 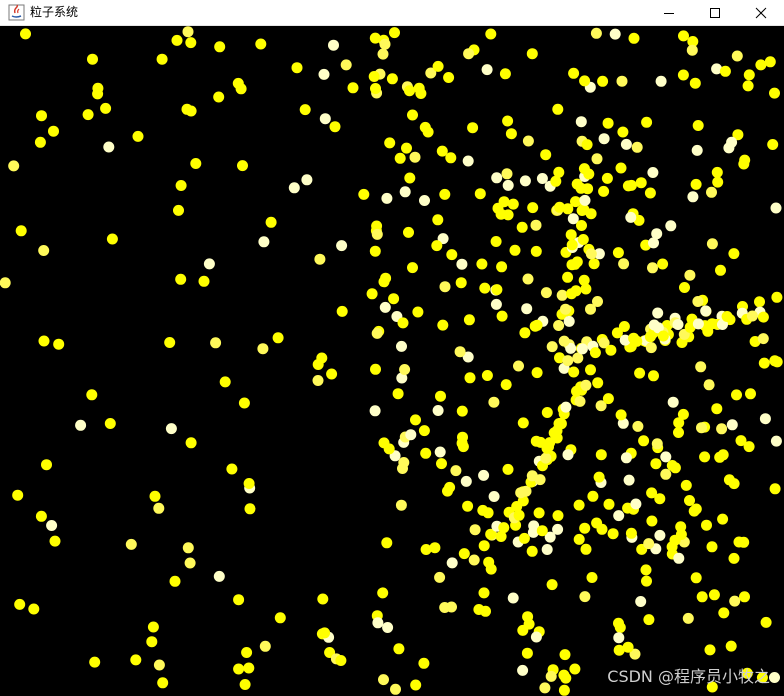 What do you see at coordinates (54, 12) in the screenshot?
I see `window-title: 粒子系统` at bounding box center [54, 12].